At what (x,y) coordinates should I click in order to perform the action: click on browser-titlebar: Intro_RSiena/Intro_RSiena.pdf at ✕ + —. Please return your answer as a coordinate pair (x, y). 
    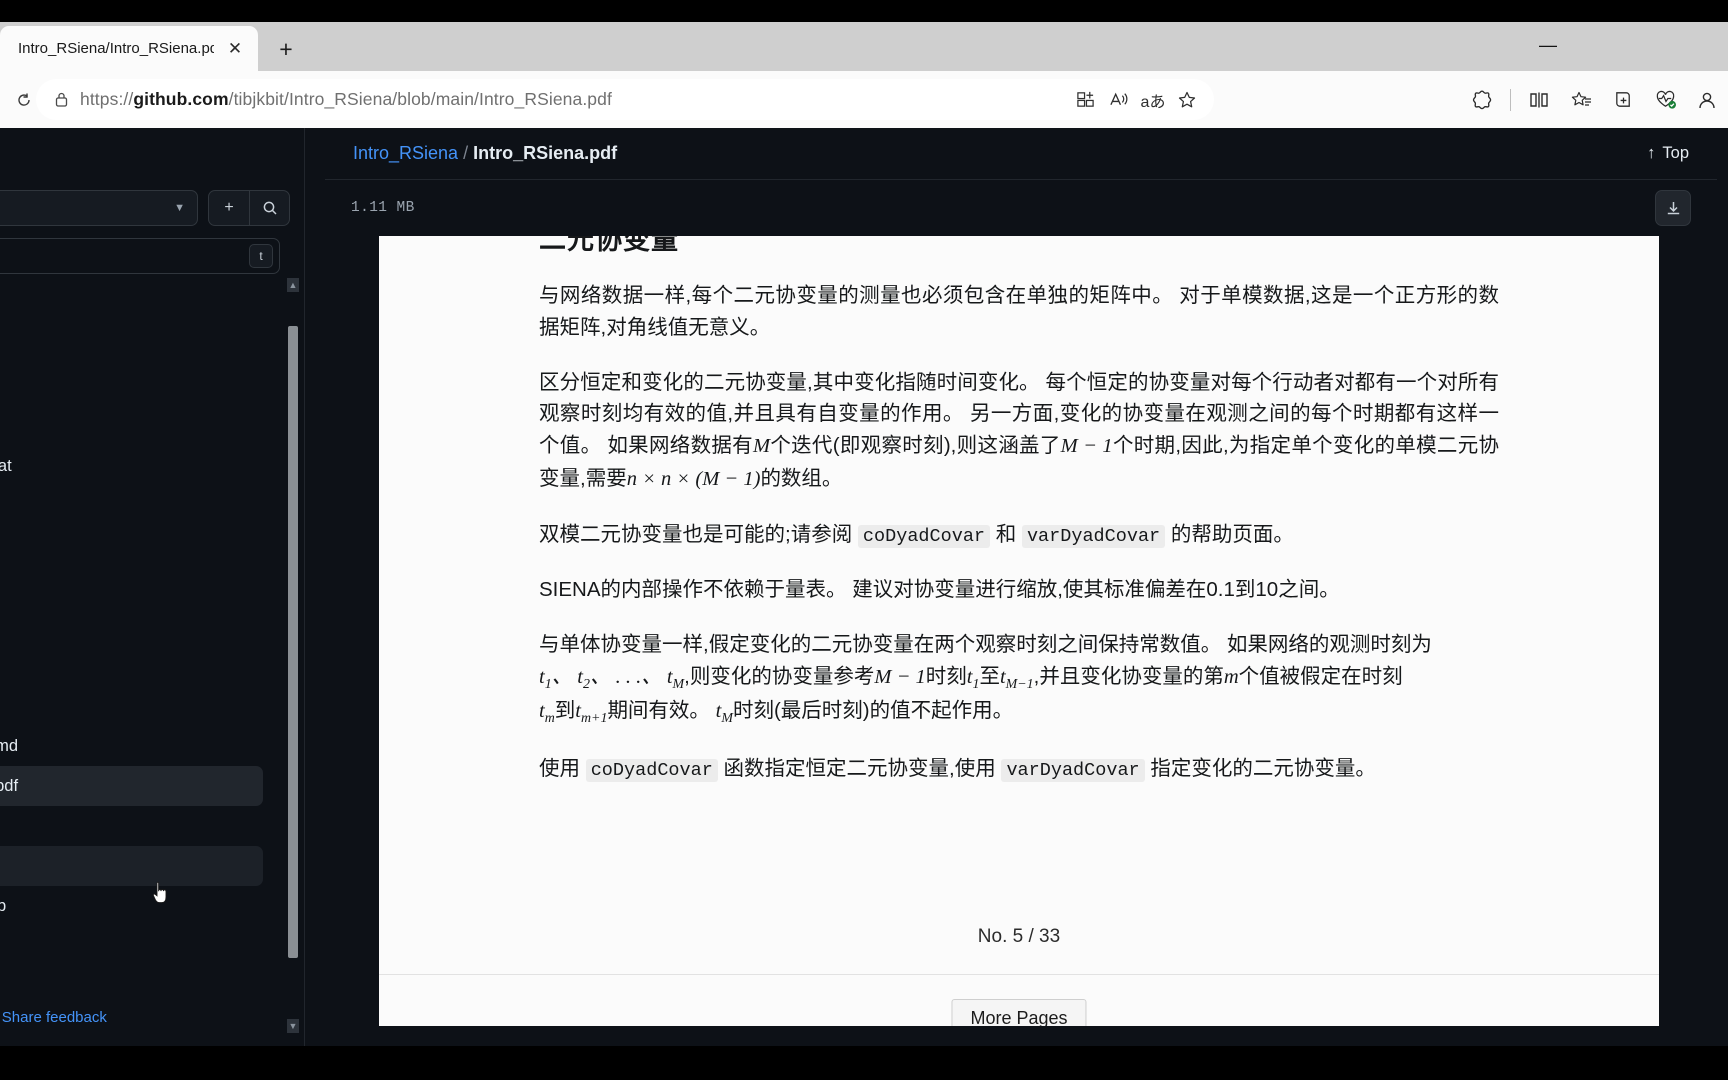
    Looking at the image, I should click on (864, 46).